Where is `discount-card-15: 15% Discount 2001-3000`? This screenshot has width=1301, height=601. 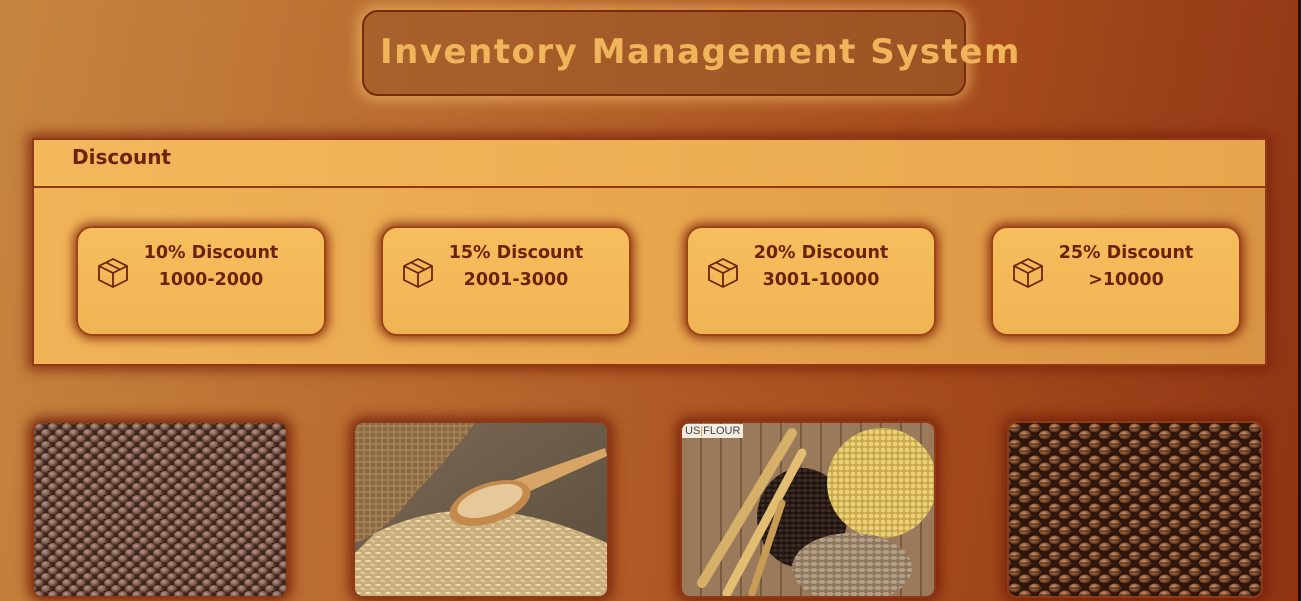
discount-card-15: 15% Discount 2001-3000 is located at coordinates (506, 281).